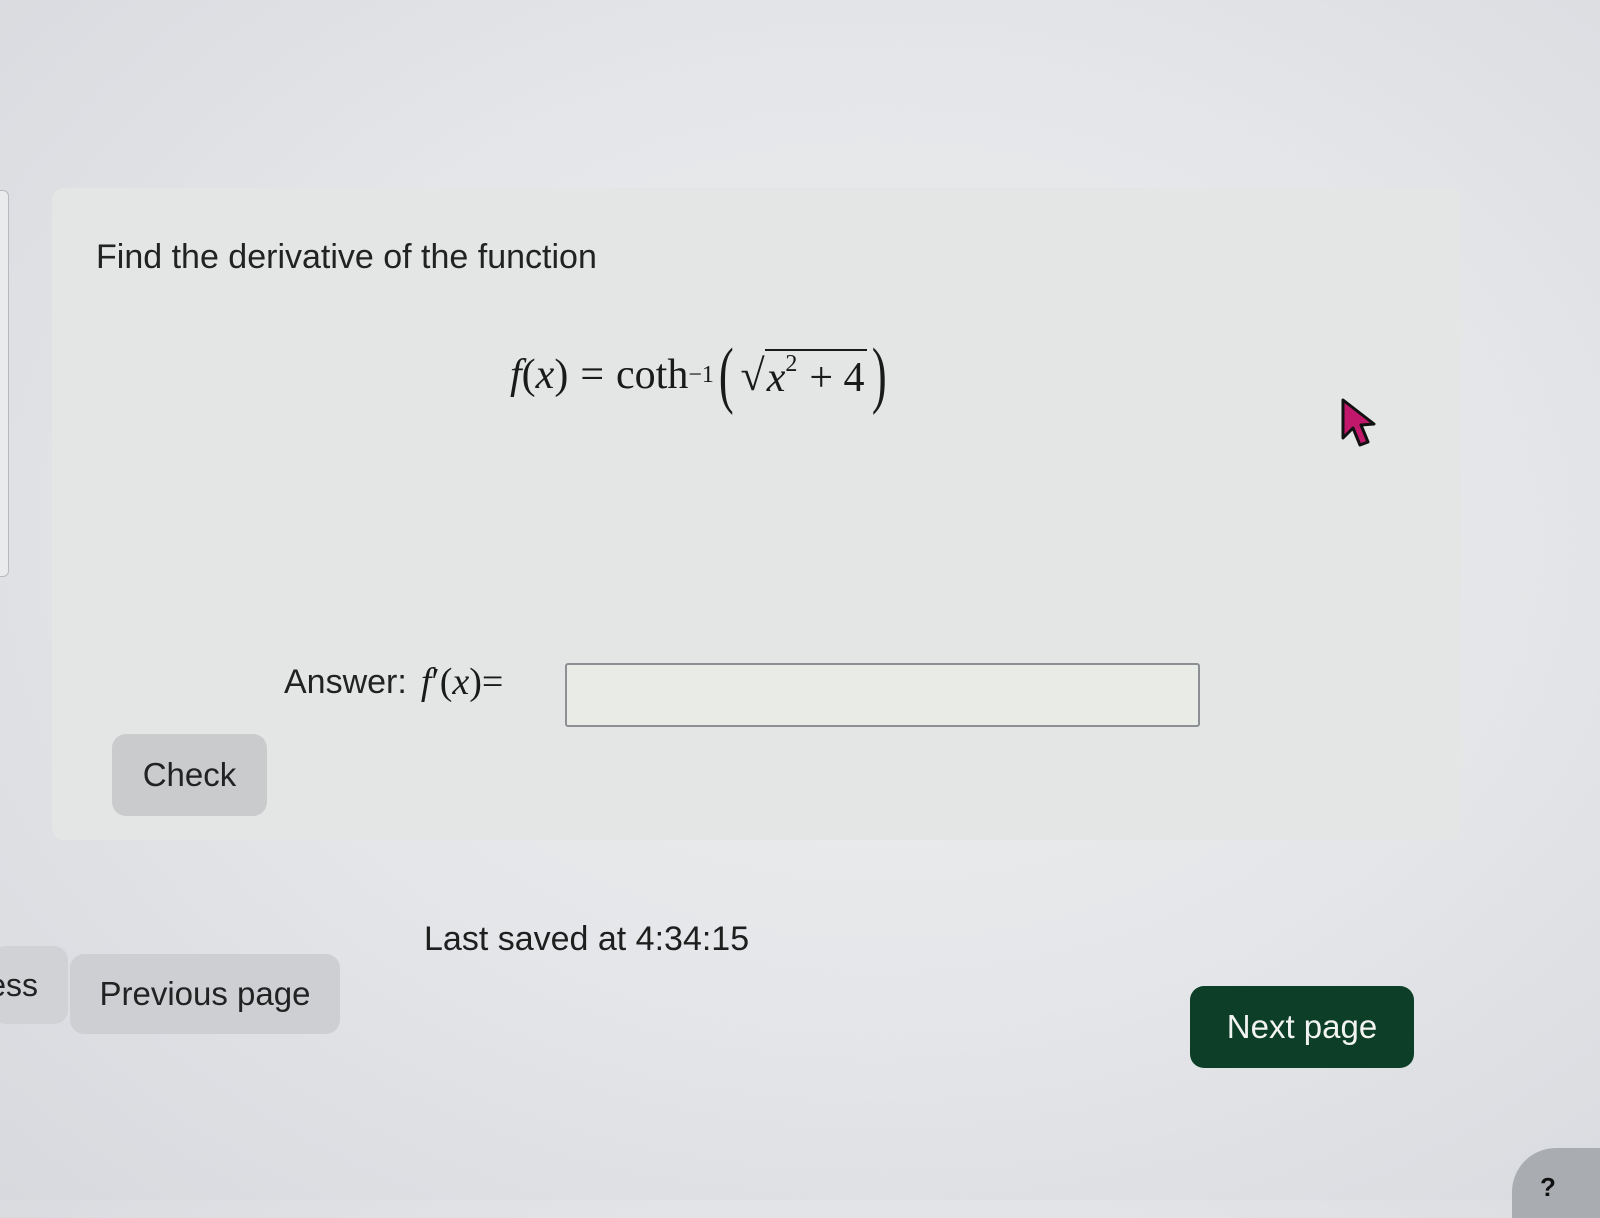 The width and height of the screenshot is (1600, 1218). Describe the element at coordinates (426, 682) in the screenshot. I see `answer-func-name: f` at that location.